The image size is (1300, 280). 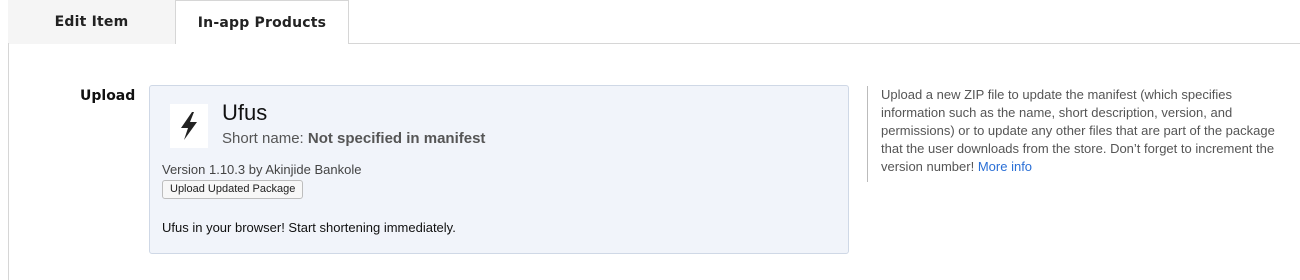 I want to click on tab-edit-item: Edit Item, so click(x=91, y=22).